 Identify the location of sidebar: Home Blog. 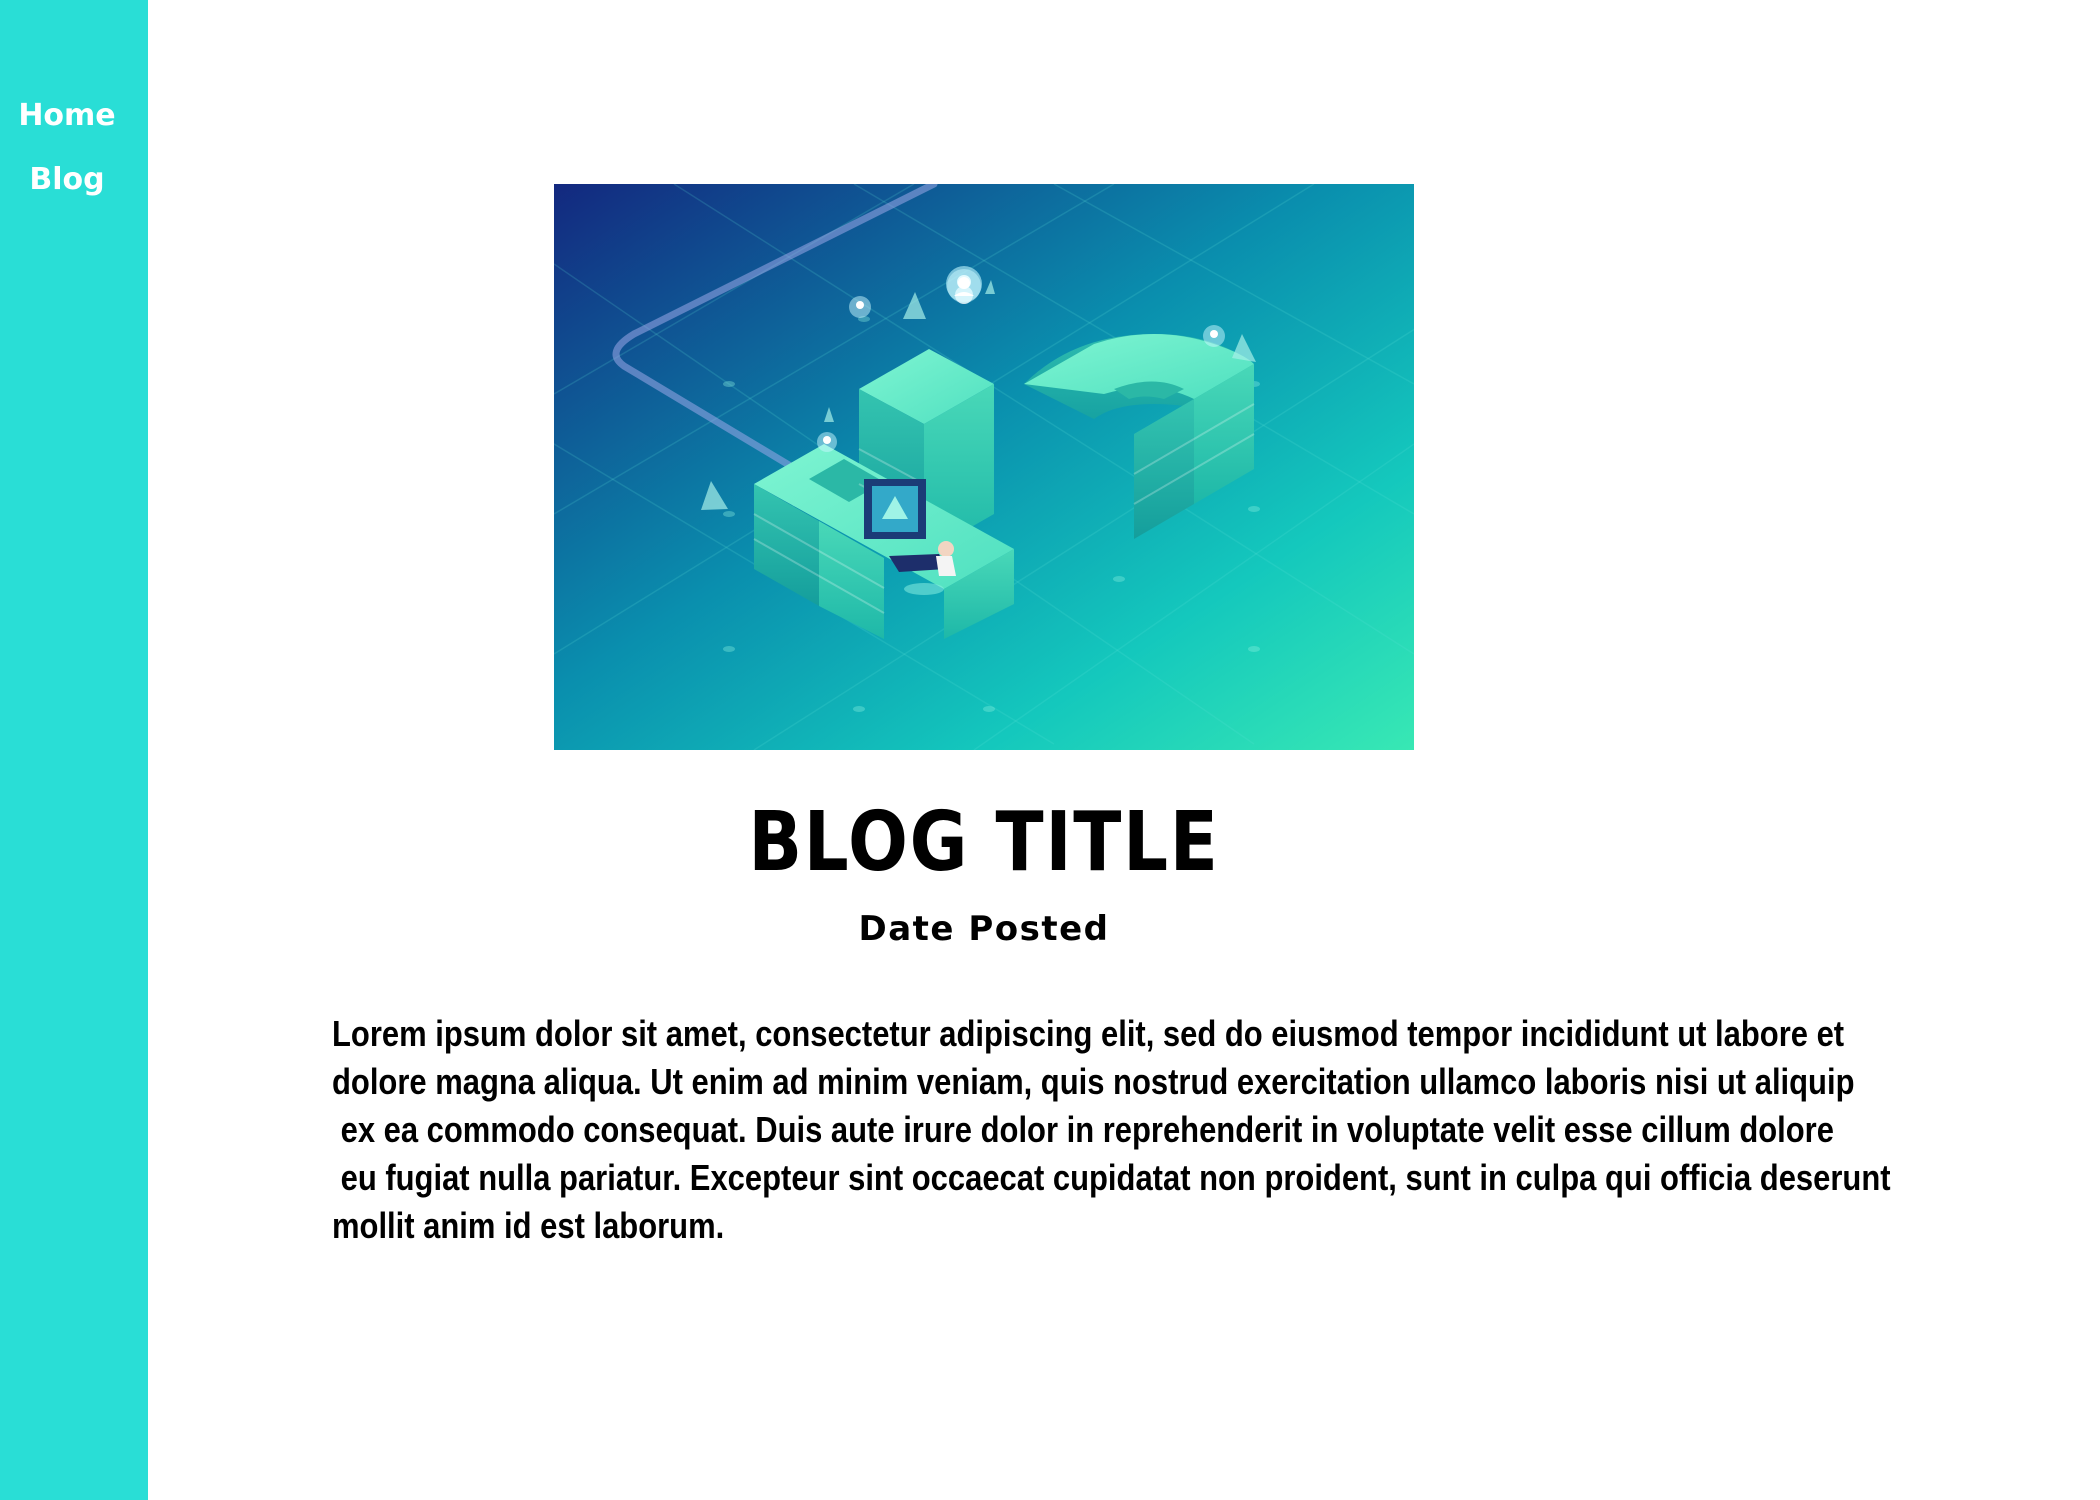
(74, 750).